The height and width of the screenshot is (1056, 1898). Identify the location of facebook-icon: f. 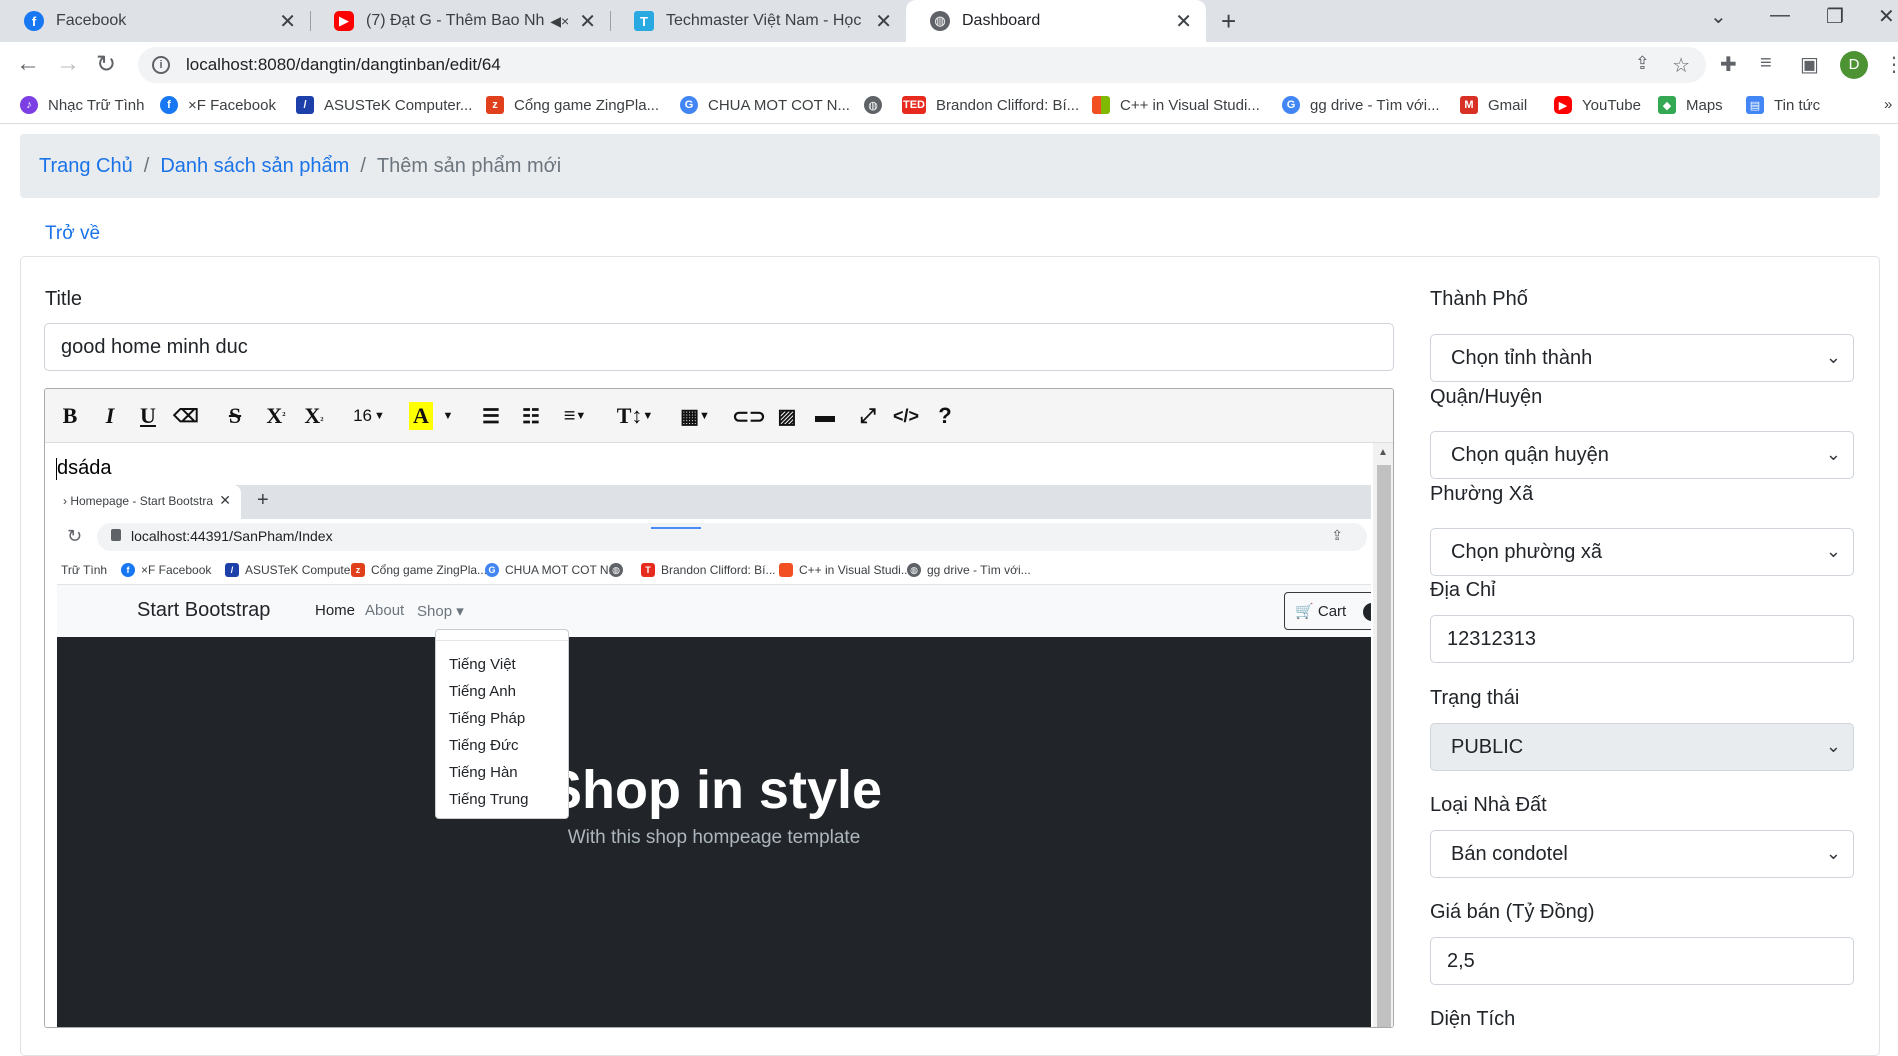
(34, 21).